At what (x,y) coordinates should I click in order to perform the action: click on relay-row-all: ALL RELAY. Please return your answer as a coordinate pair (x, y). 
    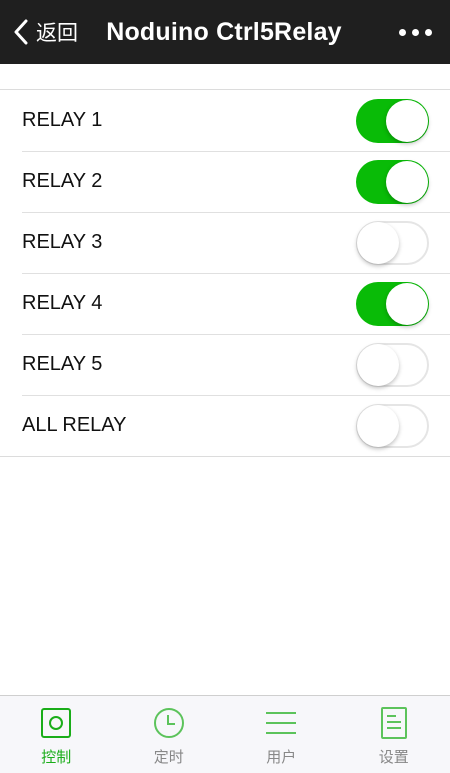
    Looking at the image, I should click on (225, 425).